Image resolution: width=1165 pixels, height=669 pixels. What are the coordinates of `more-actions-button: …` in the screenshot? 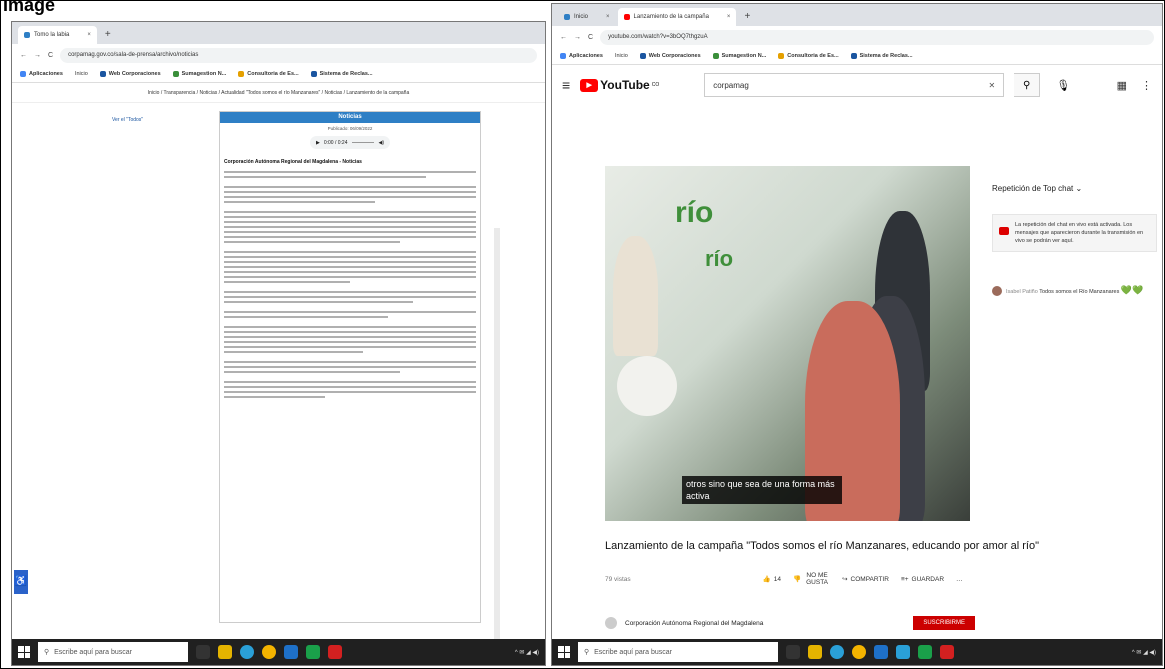 It's located at (959, 579).